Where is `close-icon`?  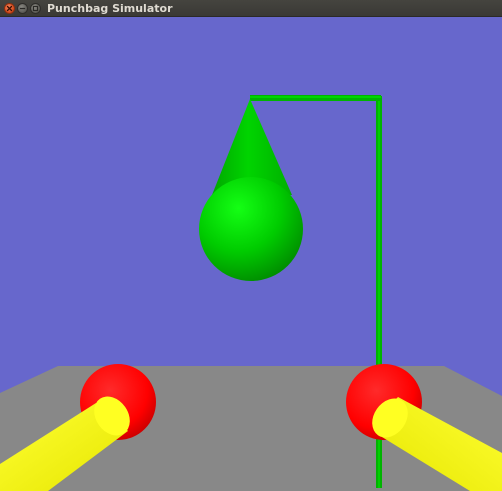 close-icon is located at coordinates (9, 8).